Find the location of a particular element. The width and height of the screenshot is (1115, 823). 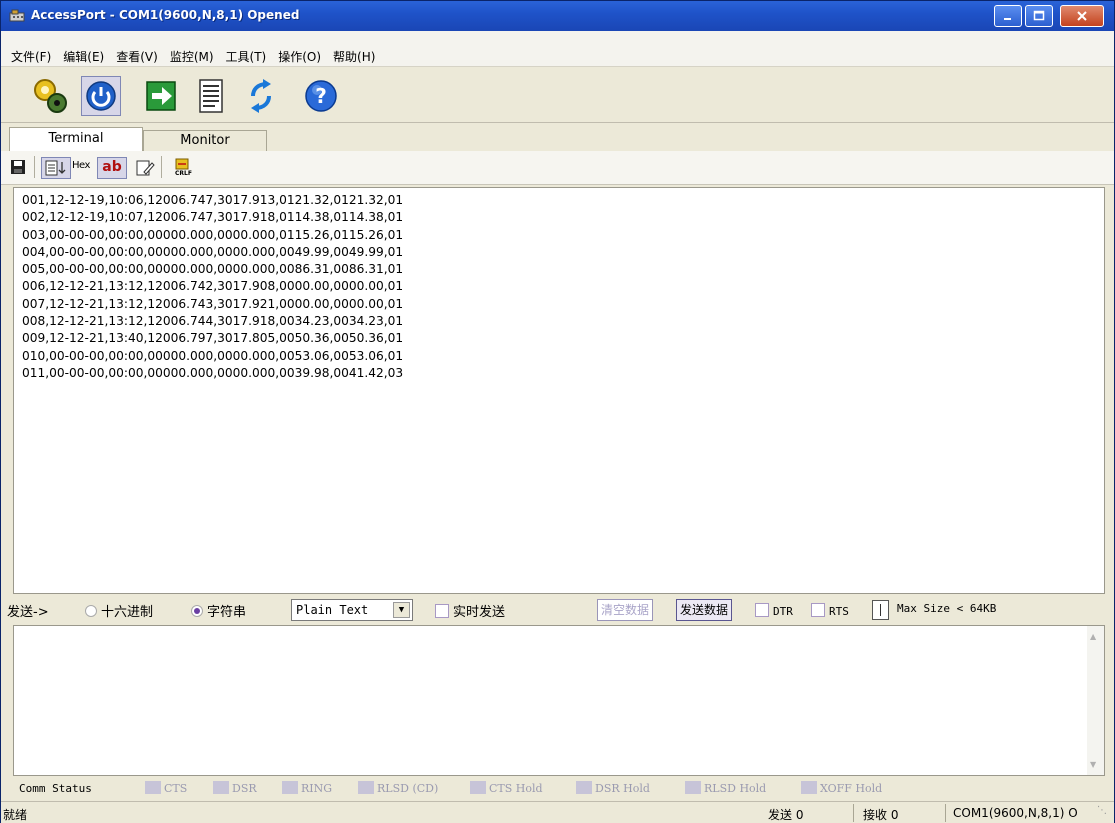

status-bar: 就绪 发送 0 接收 0 COM1(9600,N,8,1) O ⋱ is located at coordinates (557, 812).